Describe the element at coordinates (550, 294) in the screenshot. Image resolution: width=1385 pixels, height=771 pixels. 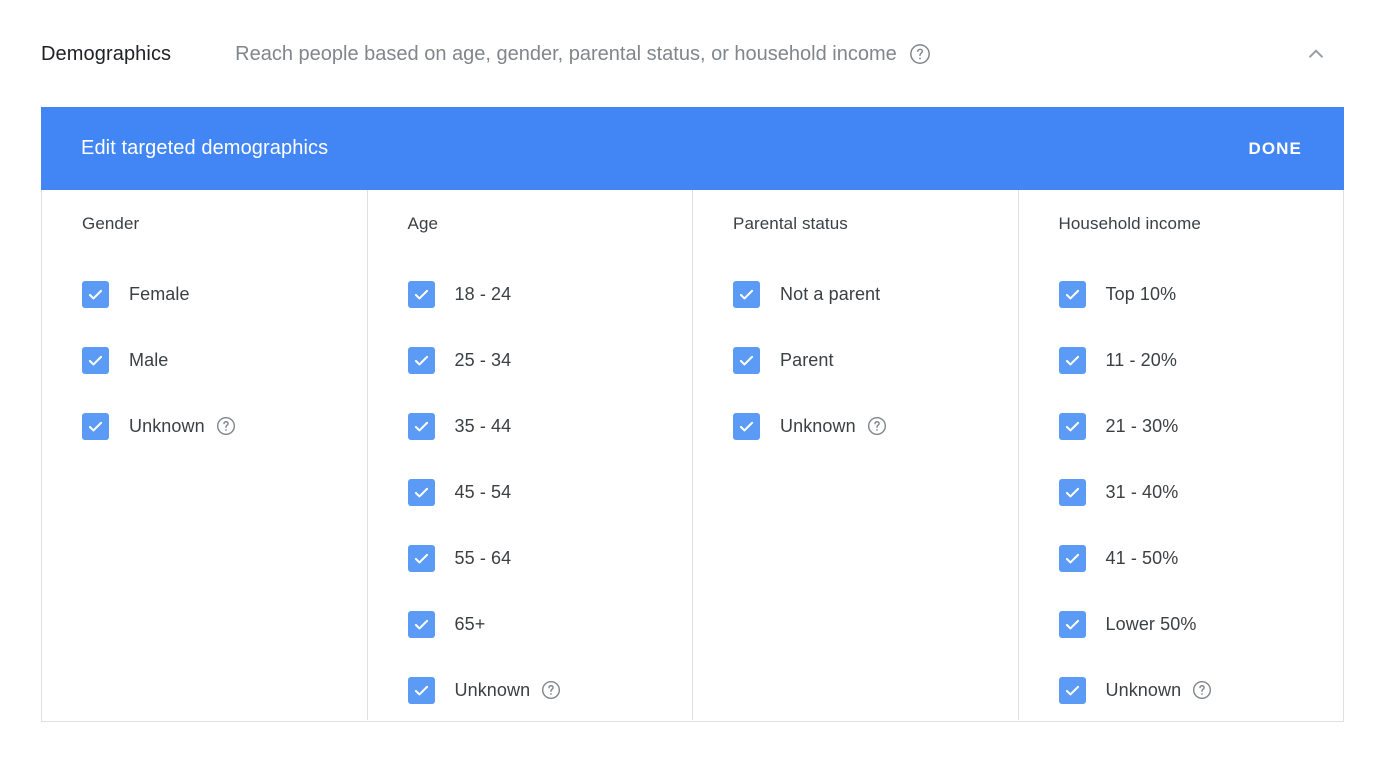
I see `checkbox-option-row: 18 - 24` at that location.